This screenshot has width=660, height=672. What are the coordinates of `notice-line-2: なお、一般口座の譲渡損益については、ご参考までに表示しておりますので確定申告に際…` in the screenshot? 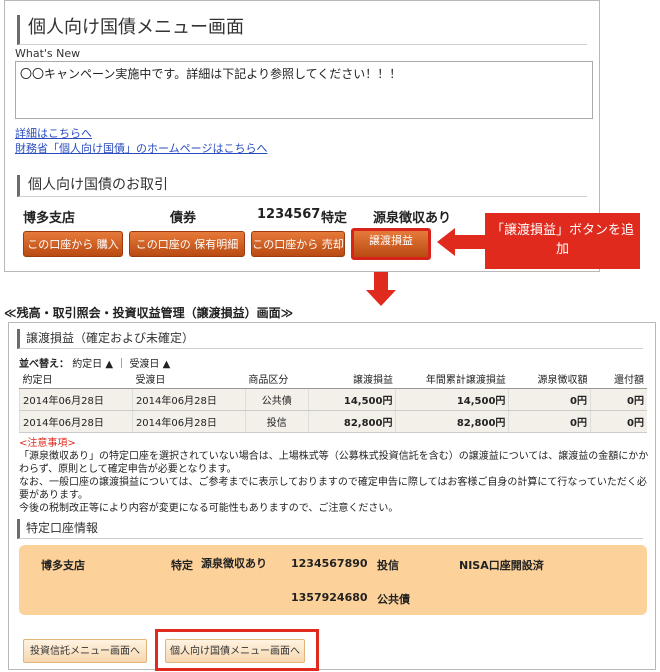 It's located at (333, 489).